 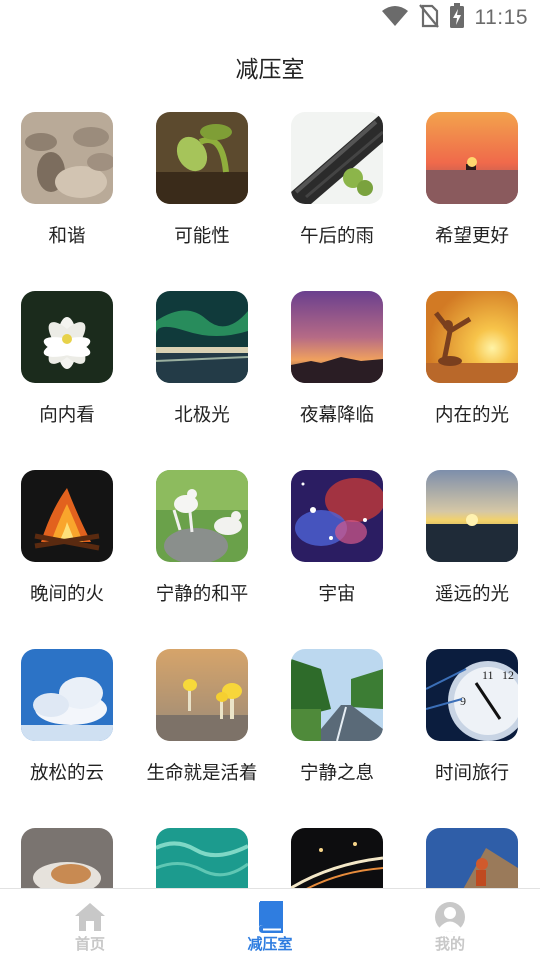 What do you see at coordinates (66, 773) in the screenshot?
I see `relax-item-label: 放松的云` at bounding box center [66, 773].